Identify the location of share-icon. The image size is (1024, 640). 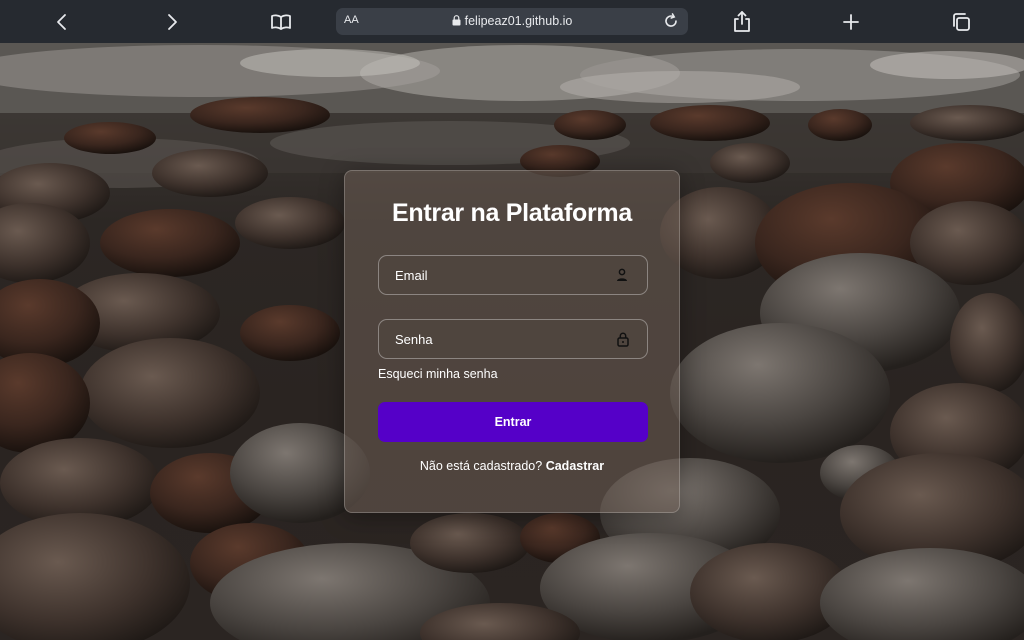
(742, 22).